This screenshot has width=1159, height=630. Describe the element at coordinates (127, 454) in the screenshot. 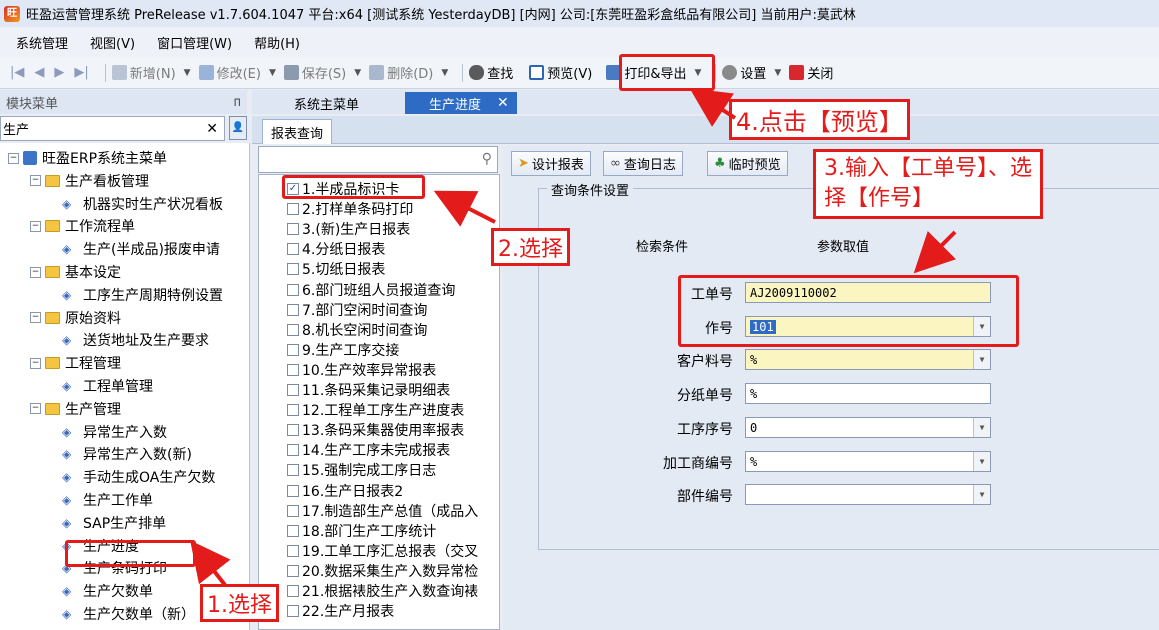

I see `tree-leaf-item: ◈ 异常生产入数(新)` at that location.